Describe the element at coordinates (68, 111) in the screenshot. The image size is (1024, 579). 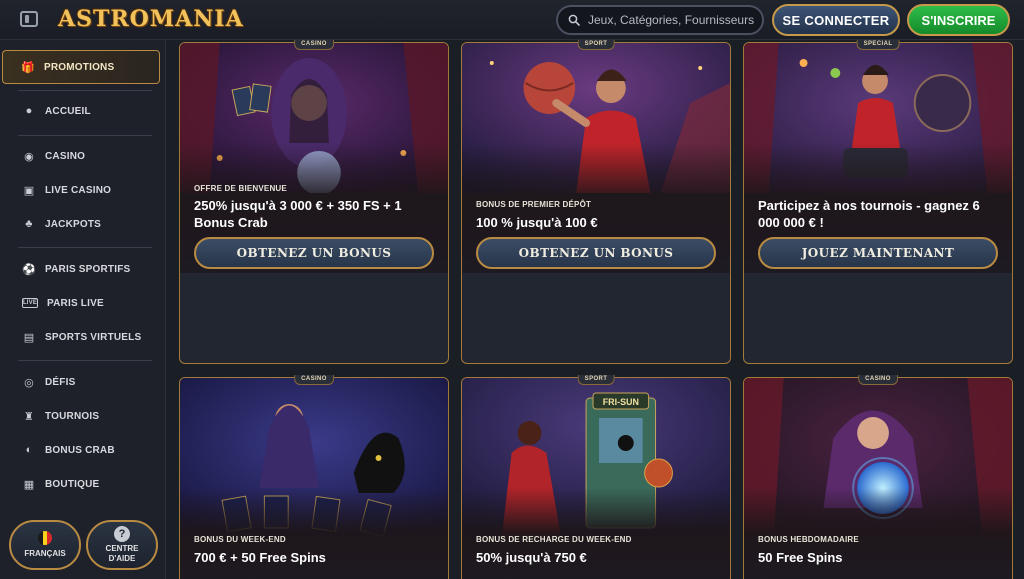
I see `sidebar-item-label: ACCUEIL` at that location.